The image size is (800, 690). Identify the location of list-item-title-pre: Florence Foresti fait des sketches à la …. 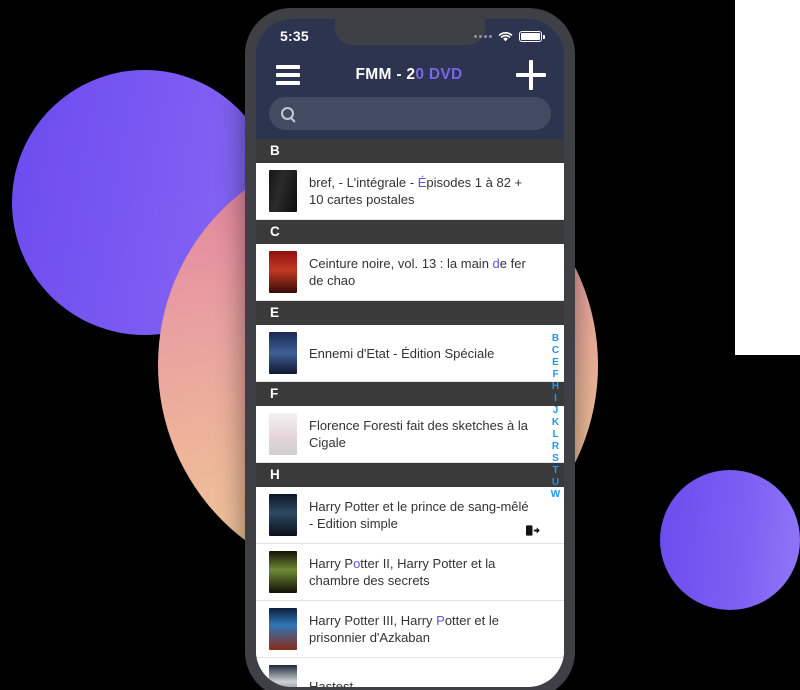
(418, 434).